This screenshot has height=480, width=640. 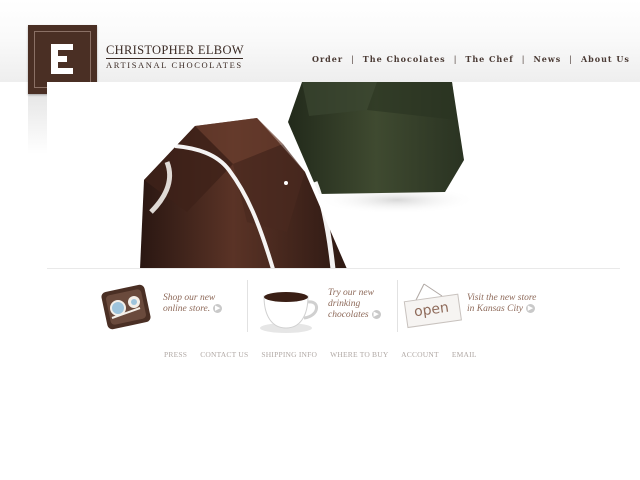 I want to click on promo-drinking-chocolates: Try our new drinking chocolates ▶, so click(x=323, y=307).